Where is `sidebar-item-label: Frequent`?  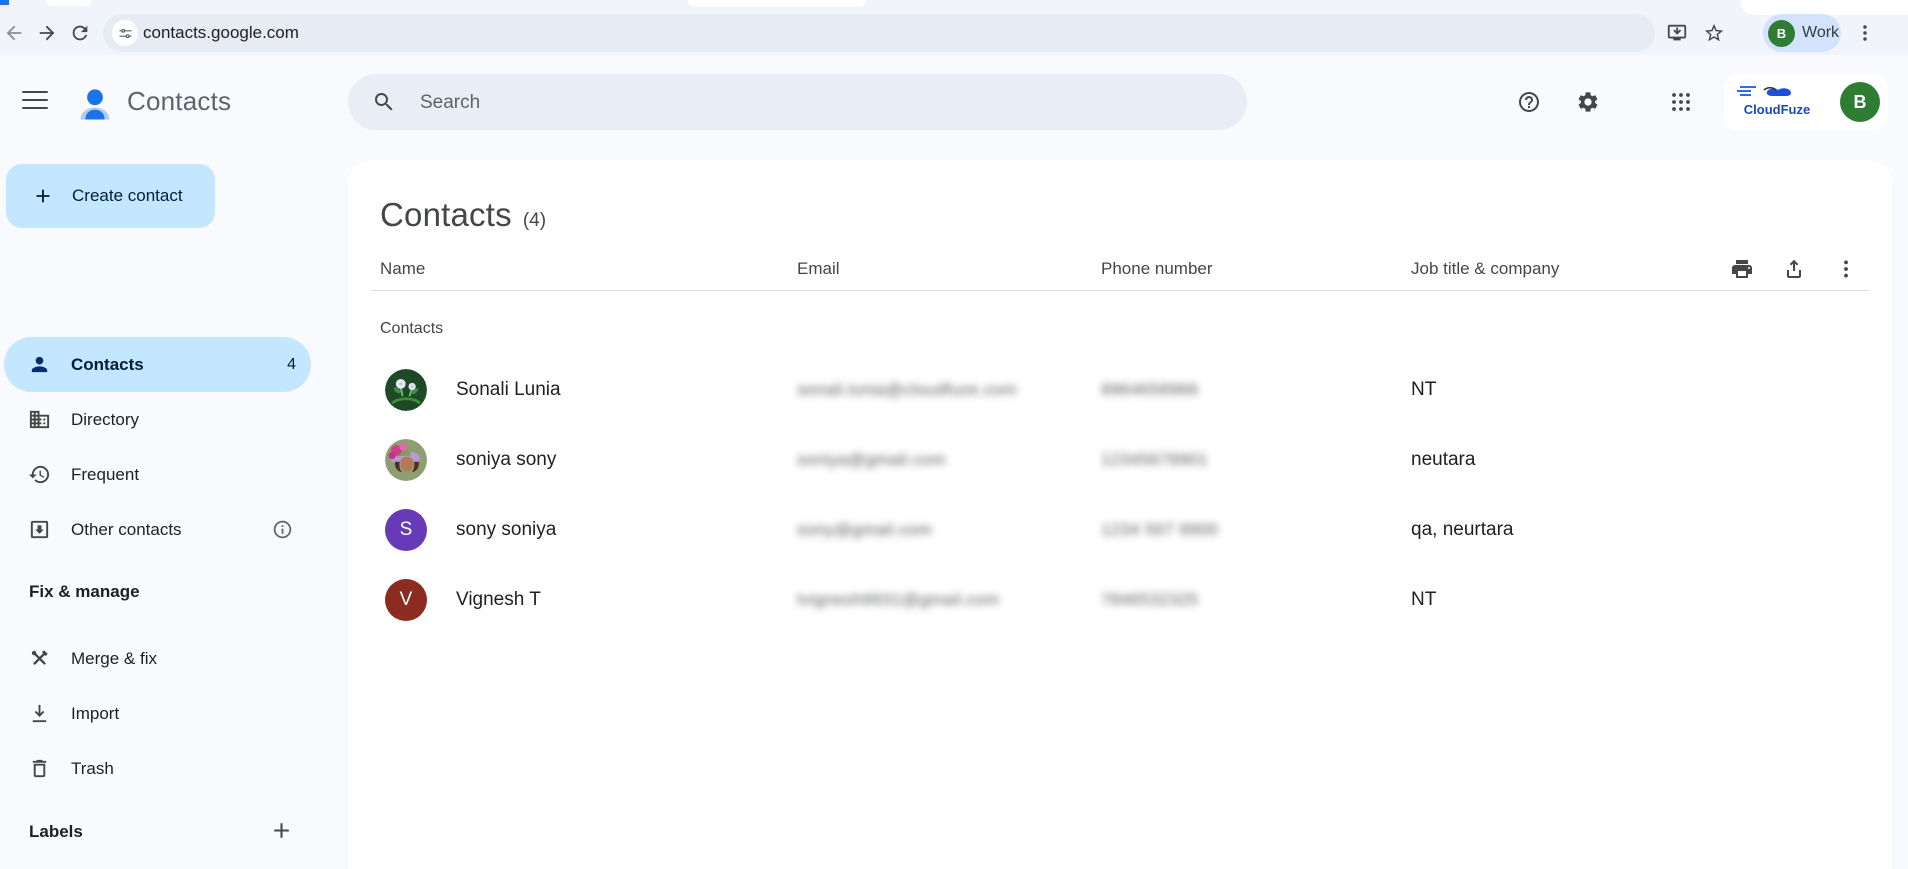
sidebar-item-label: Frequent is located at coordinates (105, 474).